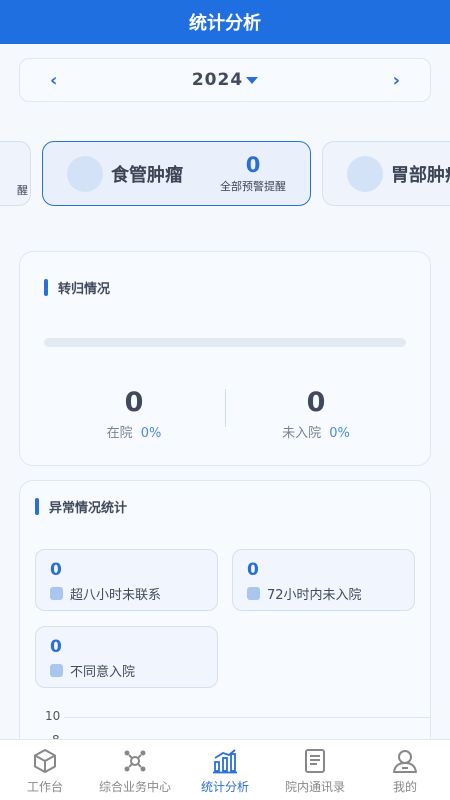  Describe the element at coordinates (405, 761) in the screenshot. I see `user-icon` at that location.